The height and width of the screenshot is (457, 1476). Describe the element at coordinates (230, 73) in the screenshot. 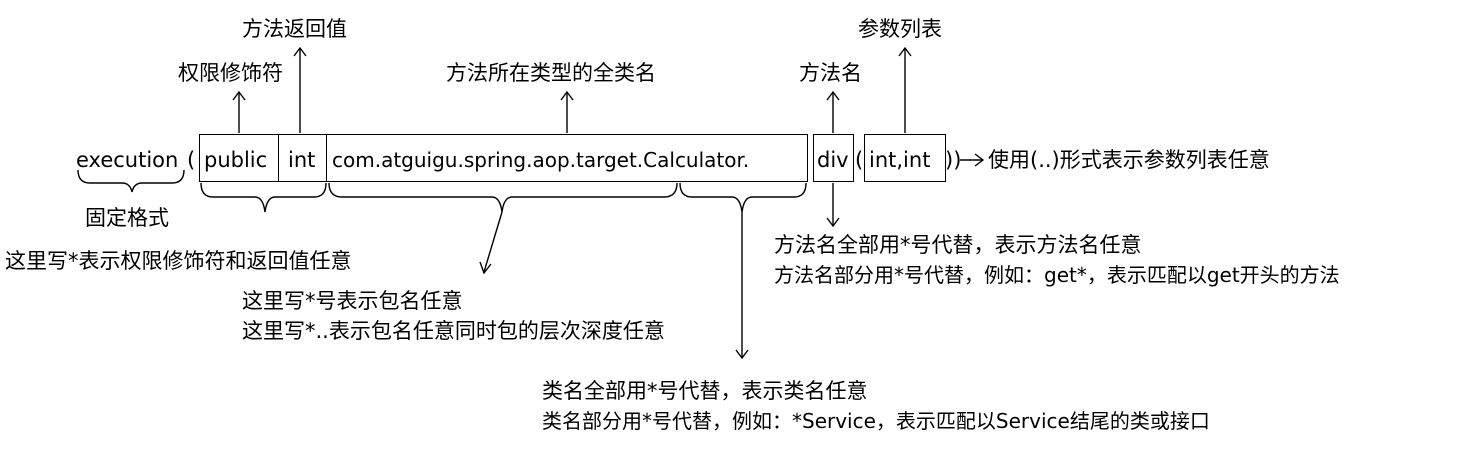

I see `label-modifier: 权限修饰符` at that location.